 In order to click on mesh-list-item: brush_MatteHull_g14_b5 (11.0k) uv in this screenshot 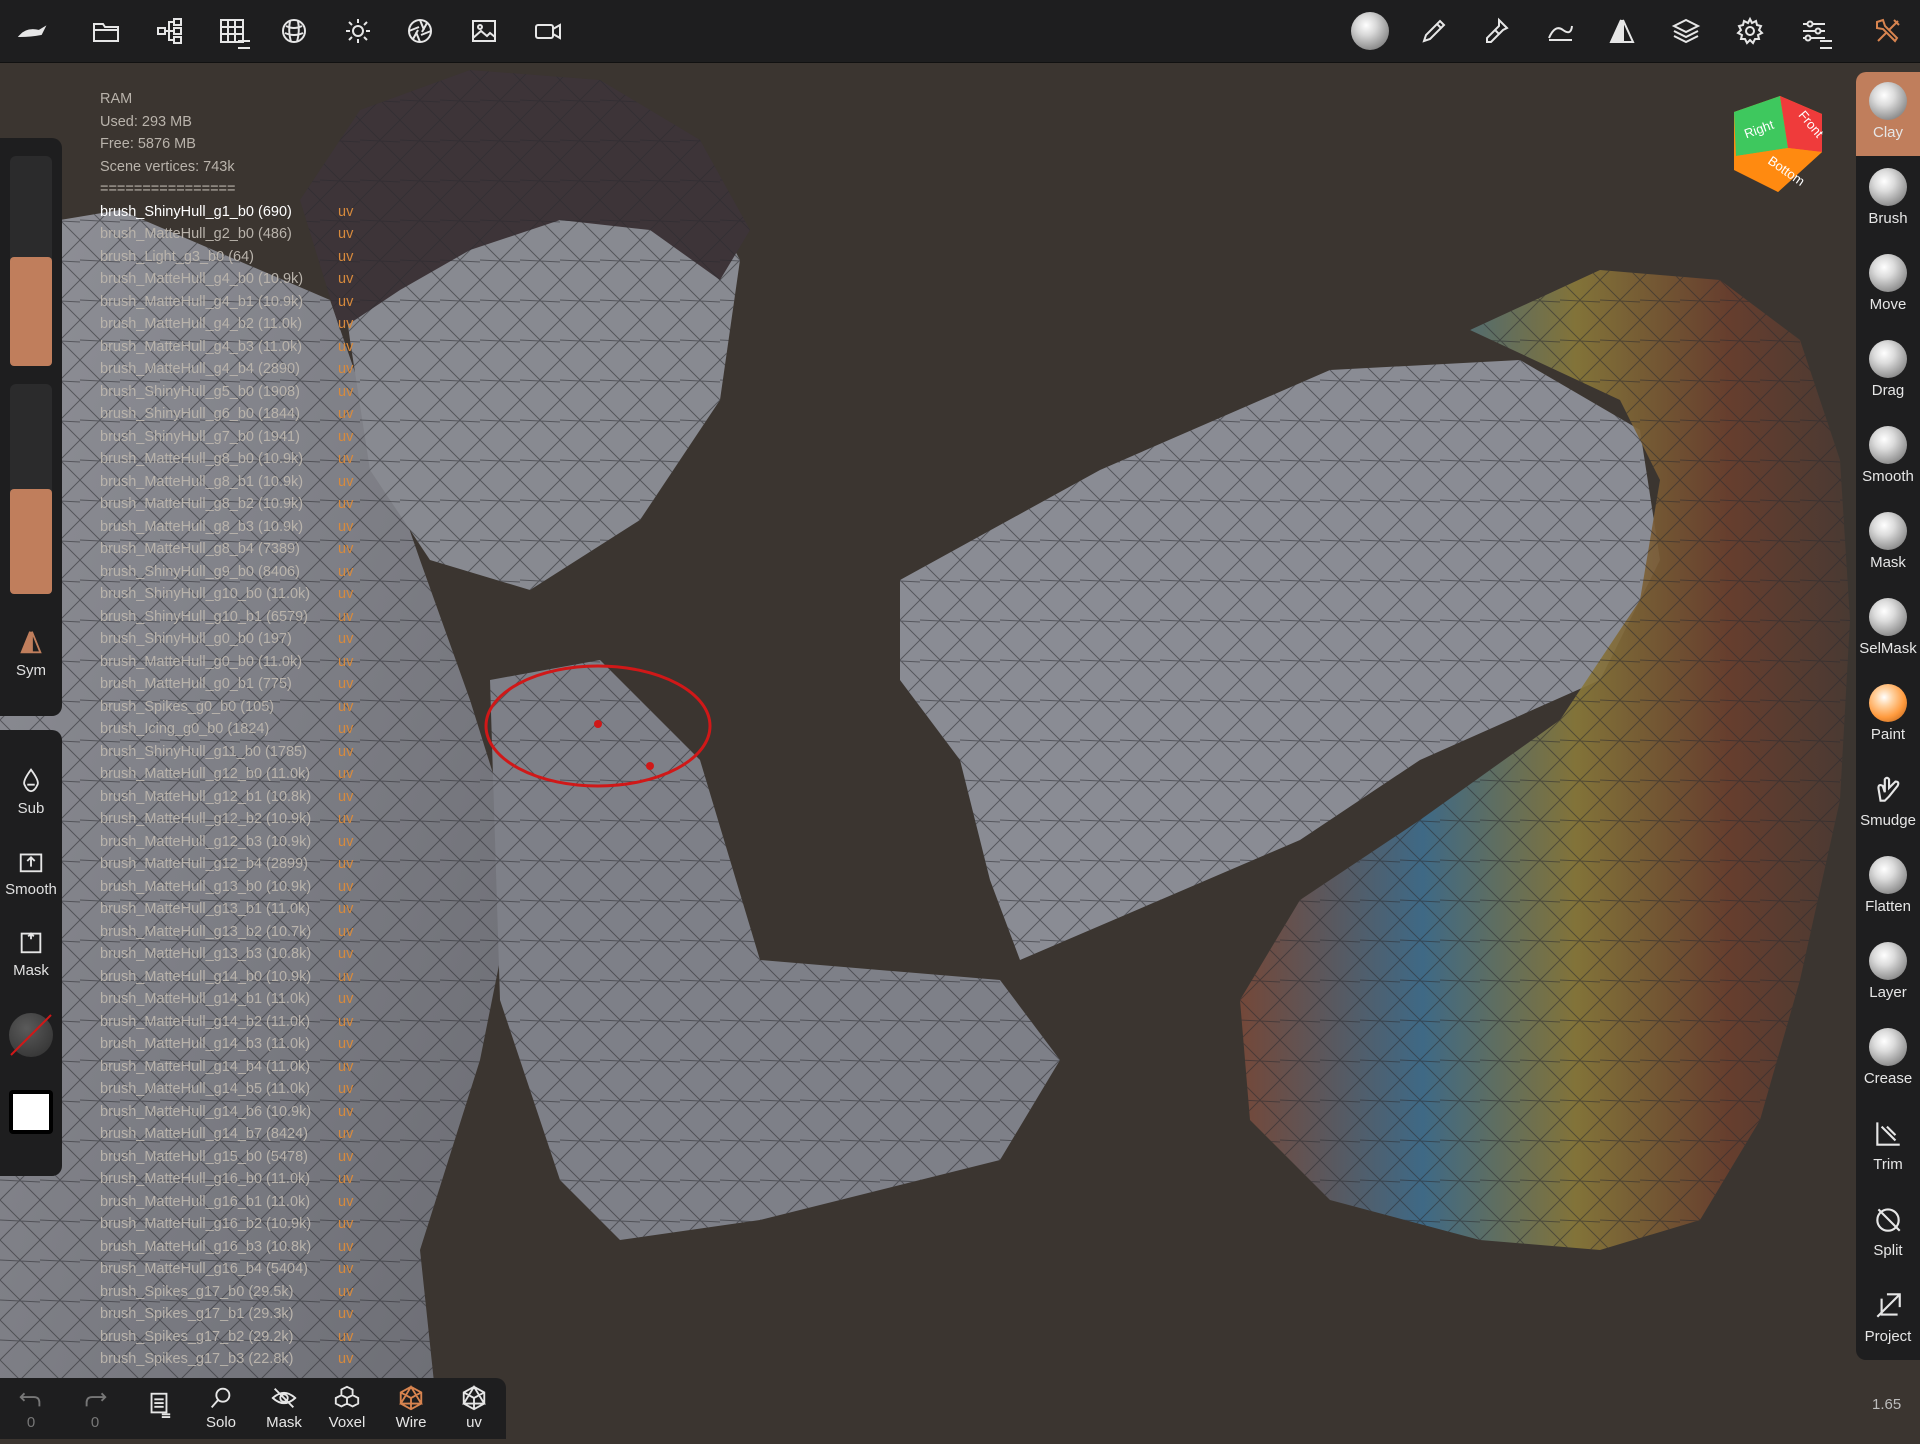, I will do `click(245, 1089)`.